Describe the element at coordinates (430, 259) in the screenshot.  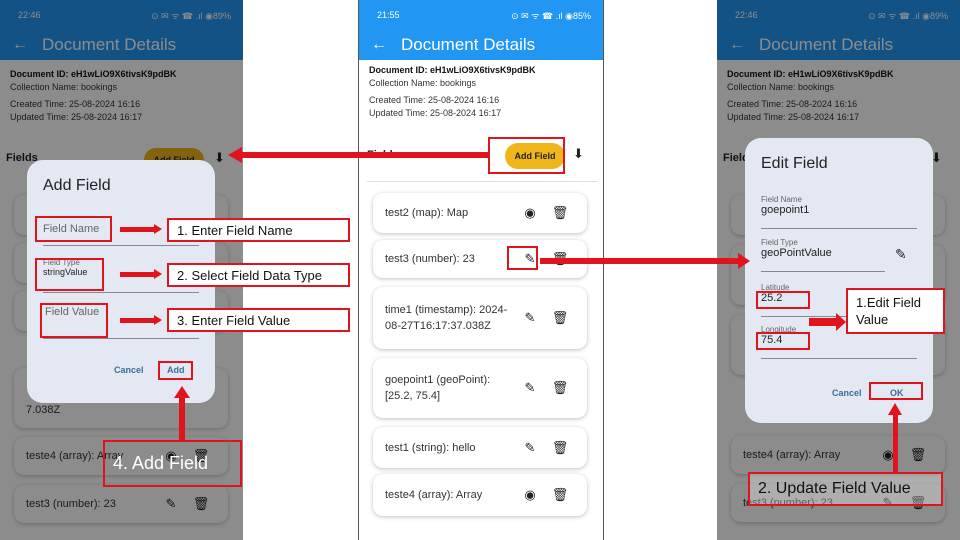
I see `field-text: test3 (number): 23` at that location.